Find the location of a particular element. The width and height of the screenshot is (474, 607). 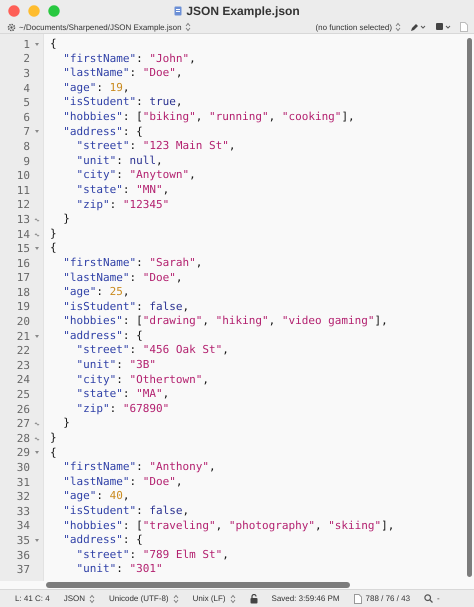

square-icon is located at coordinates (443, 27).